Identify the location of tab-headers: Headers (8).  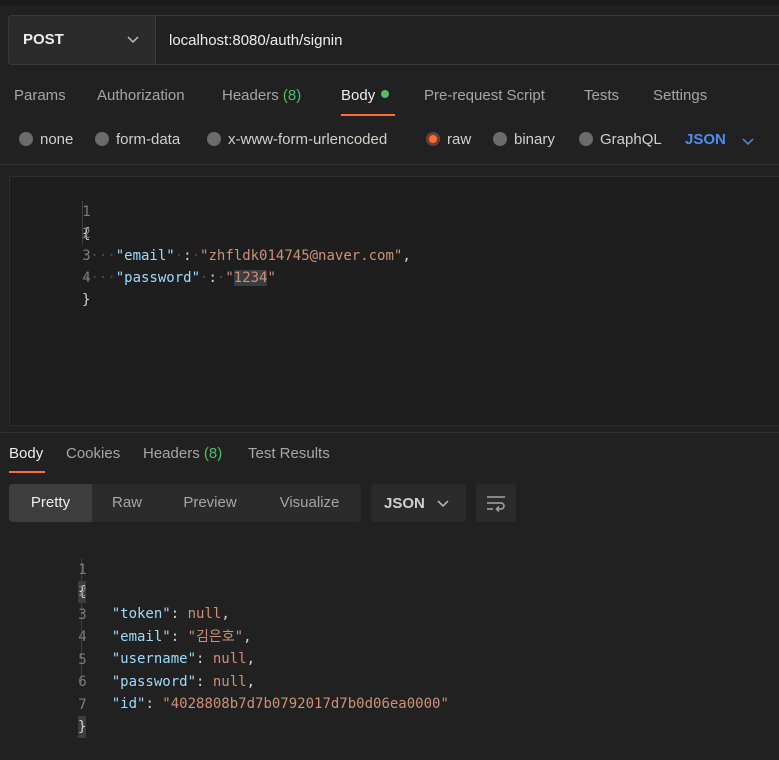
(261, 95).